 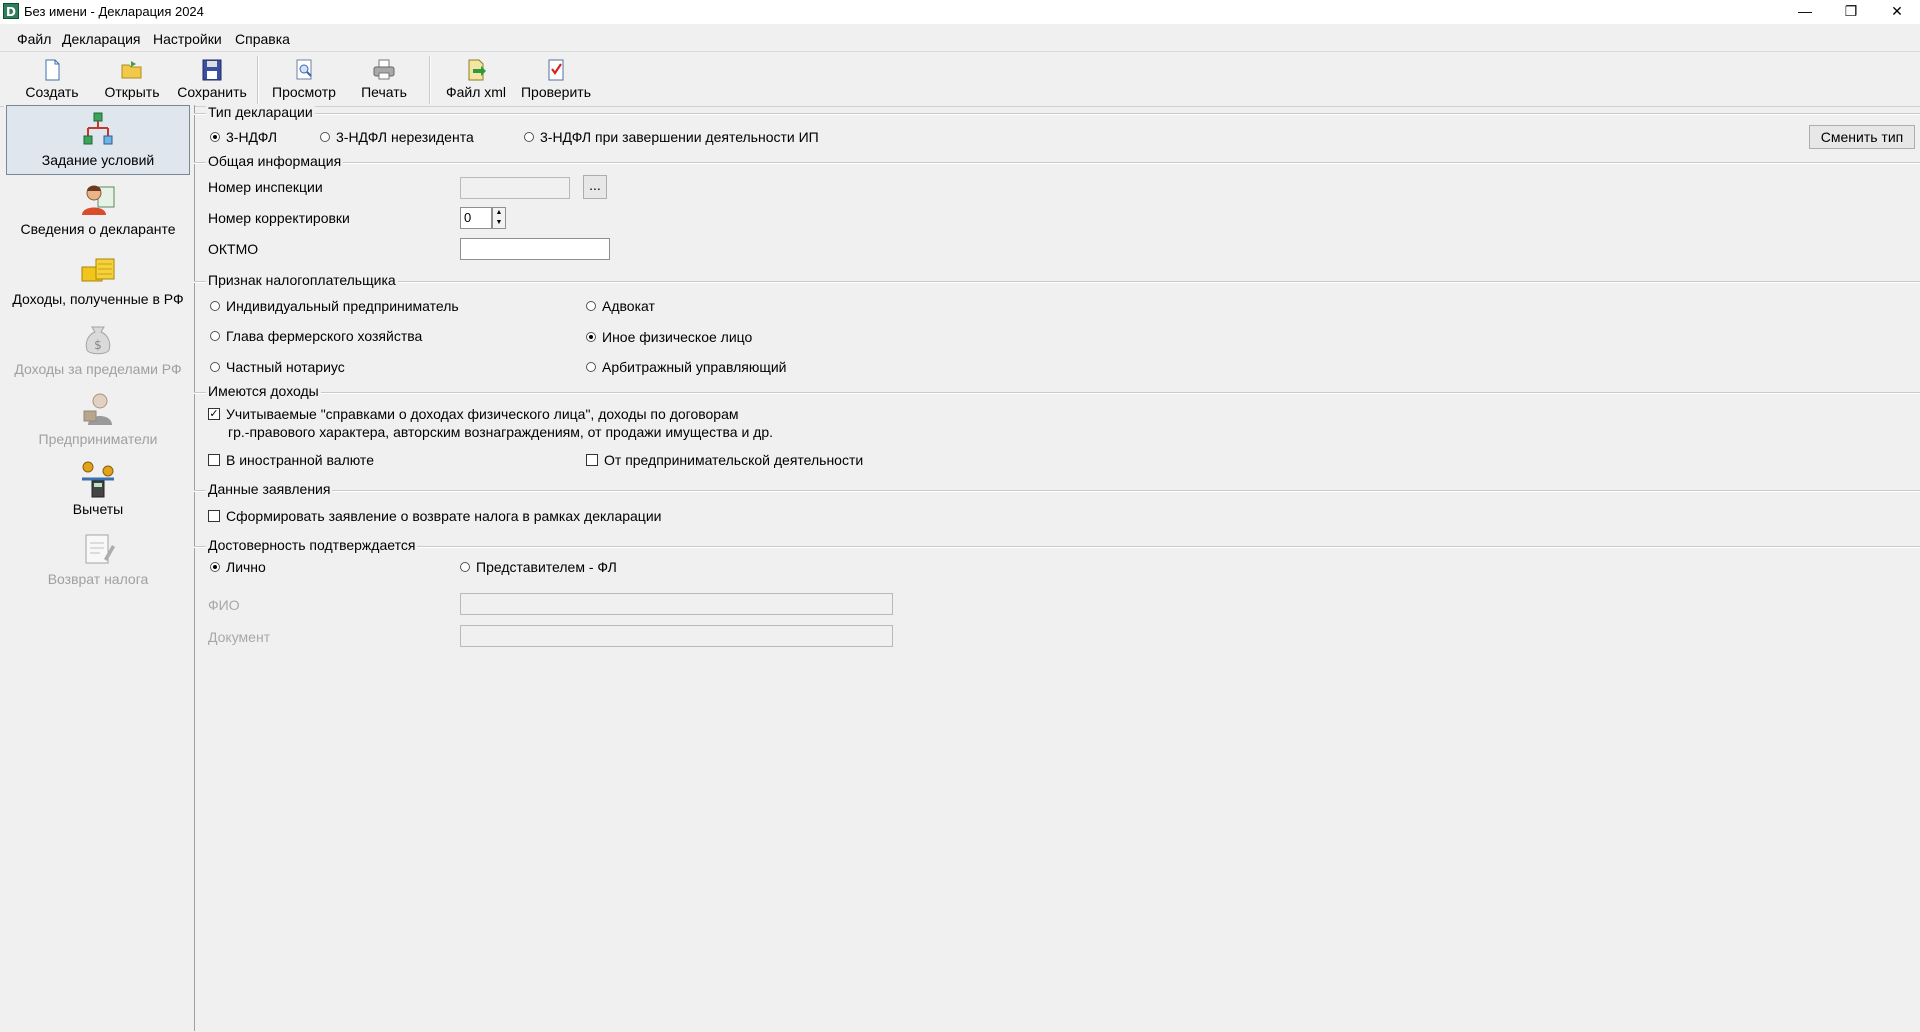 I want to click on document-pen-icon, so click(x=100, y=549).